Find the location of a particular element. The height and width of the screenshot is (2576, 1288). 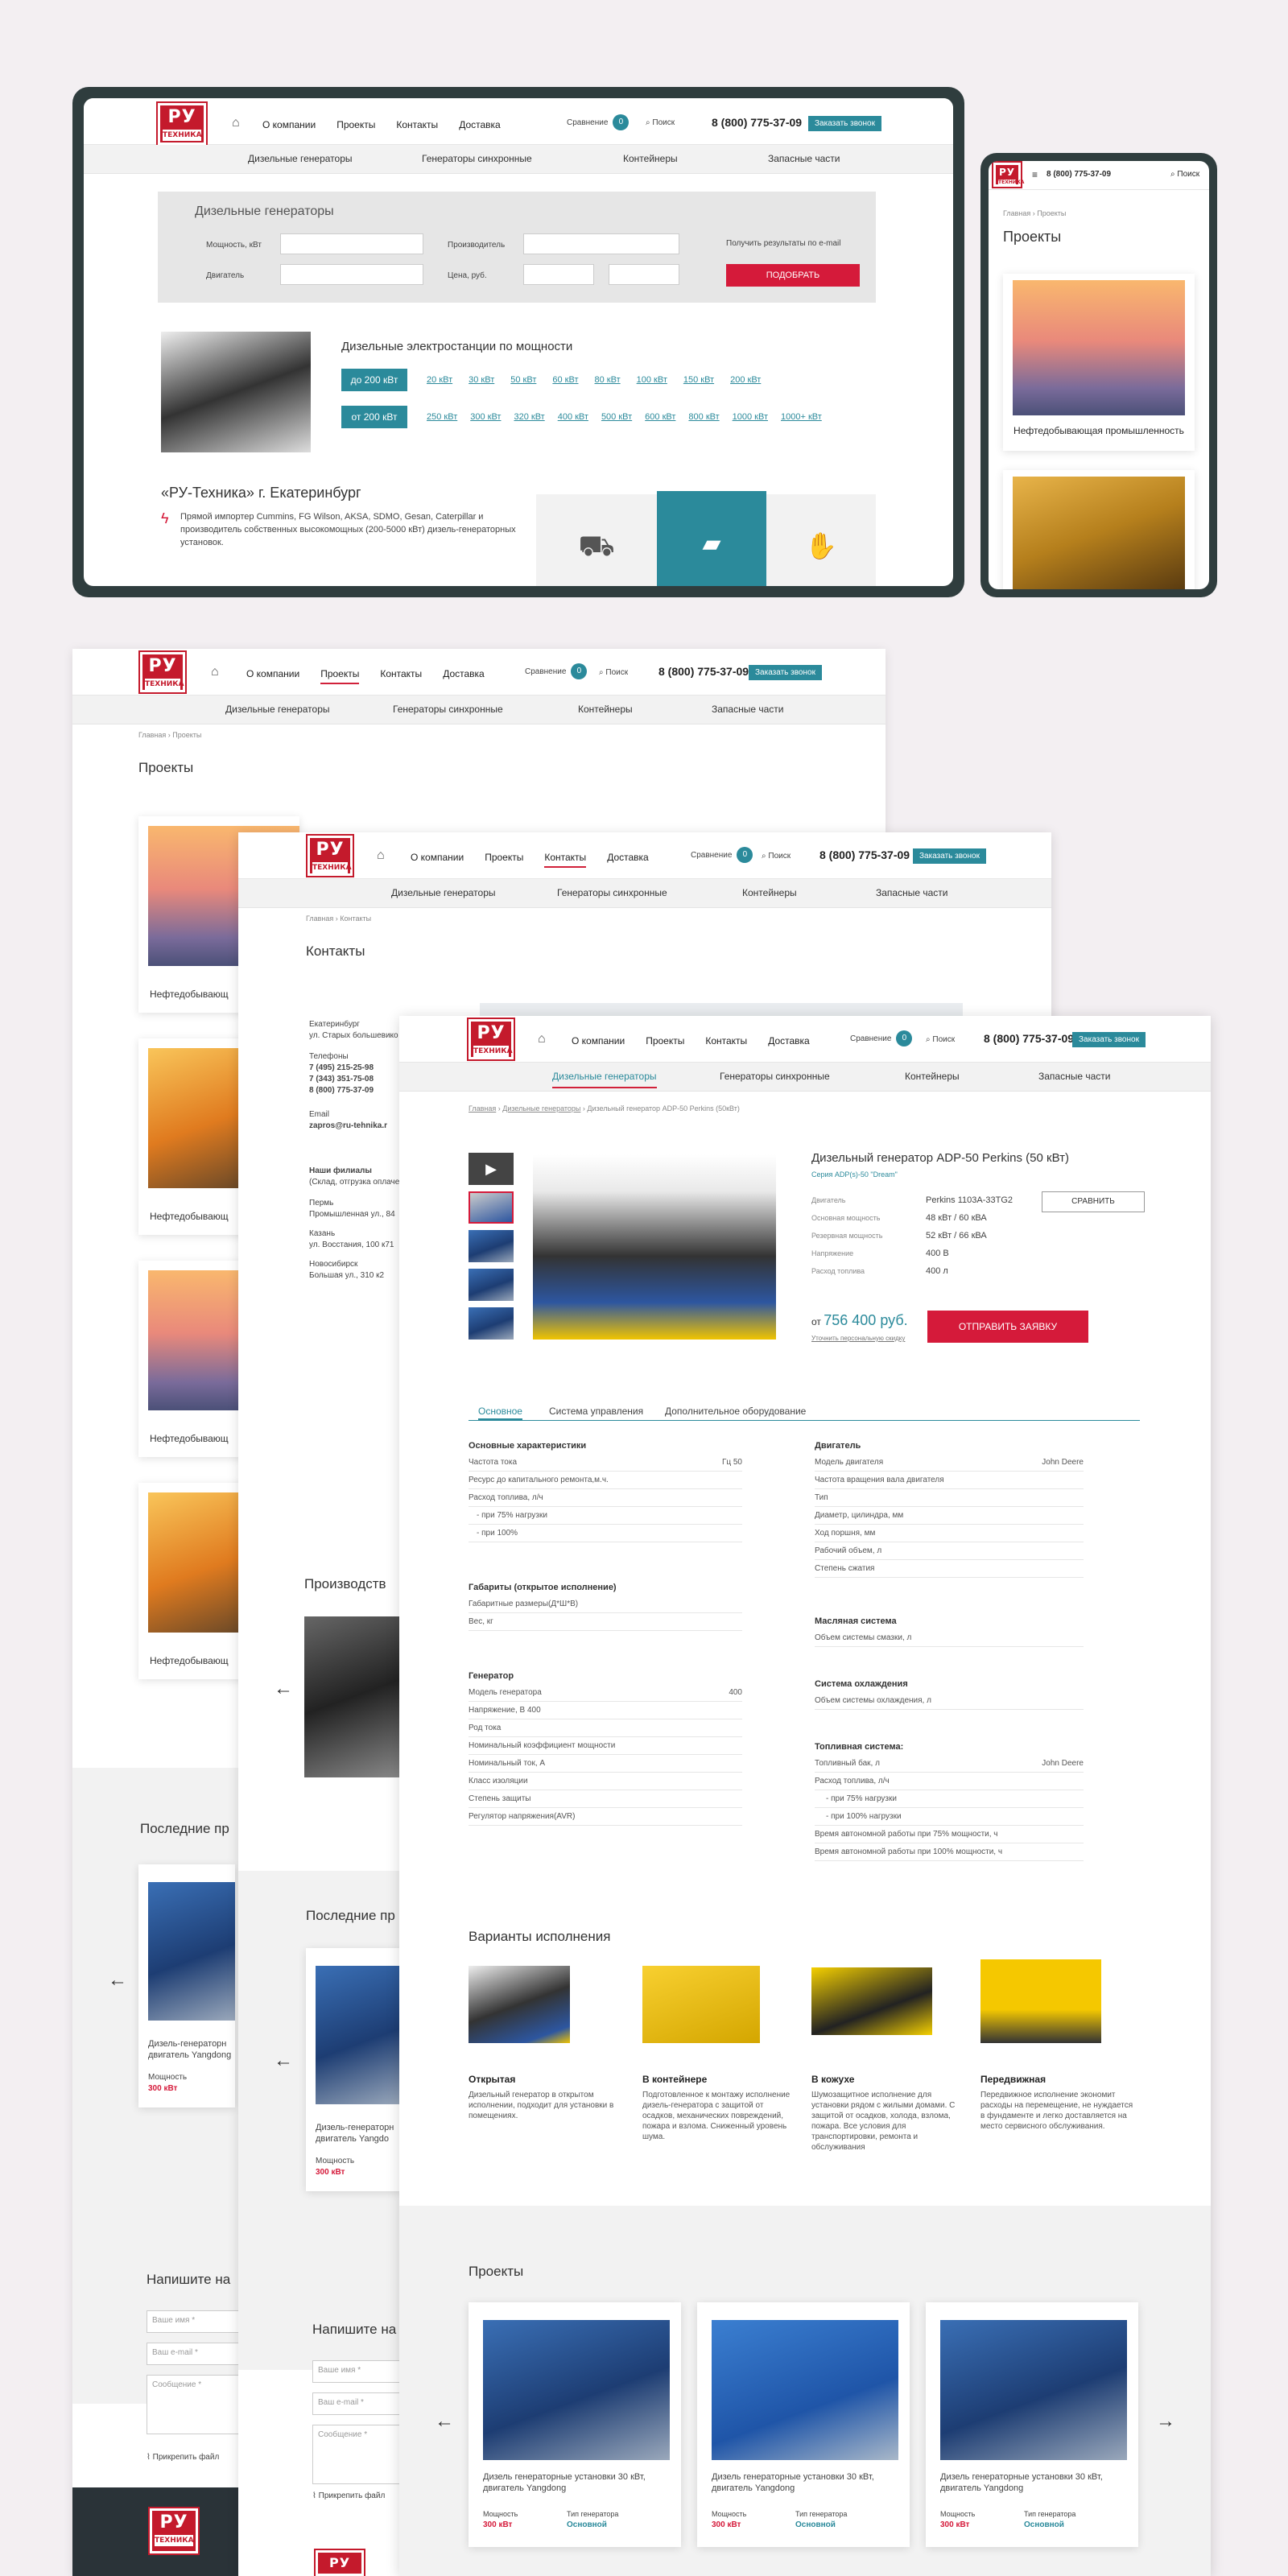

engine-select is located at coordinates (351, 274).